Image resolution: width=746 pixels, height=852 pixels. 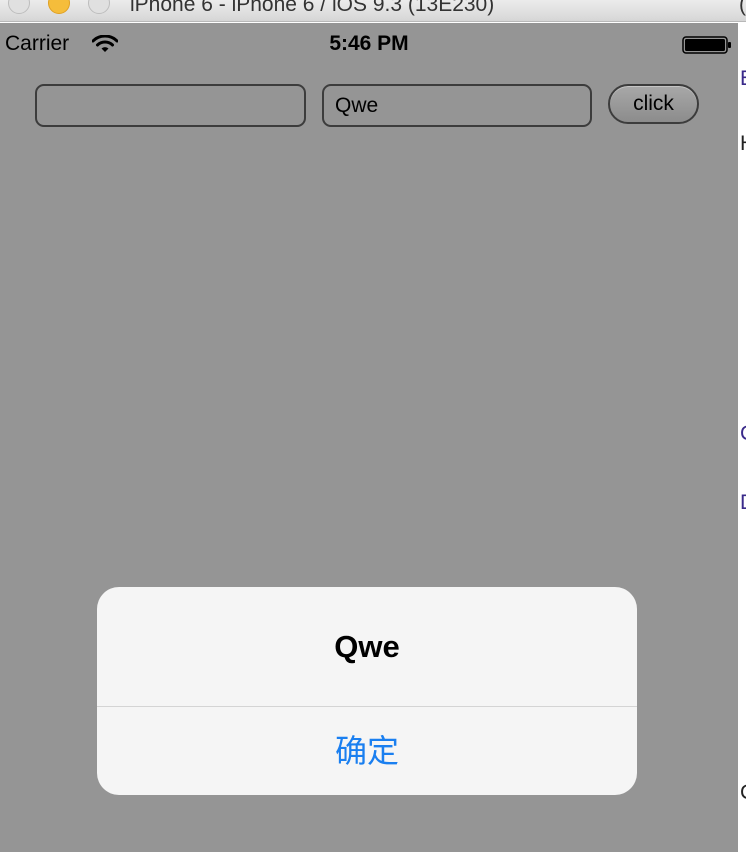 I want to click on status-bar: Carrier 5:46 PM, so click(x=369, y=43).